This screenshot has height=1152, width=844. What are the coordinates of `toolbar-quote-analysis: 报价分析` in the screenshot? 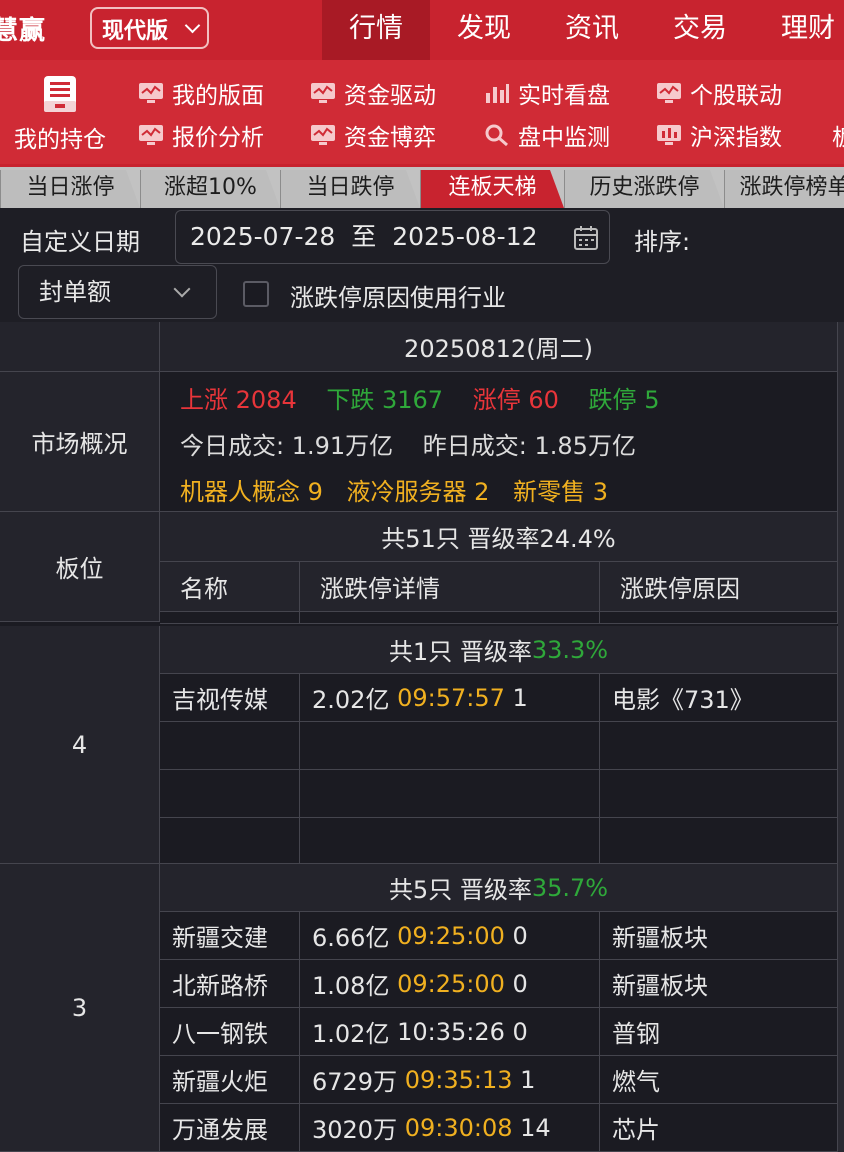 It's located at (201, 135).